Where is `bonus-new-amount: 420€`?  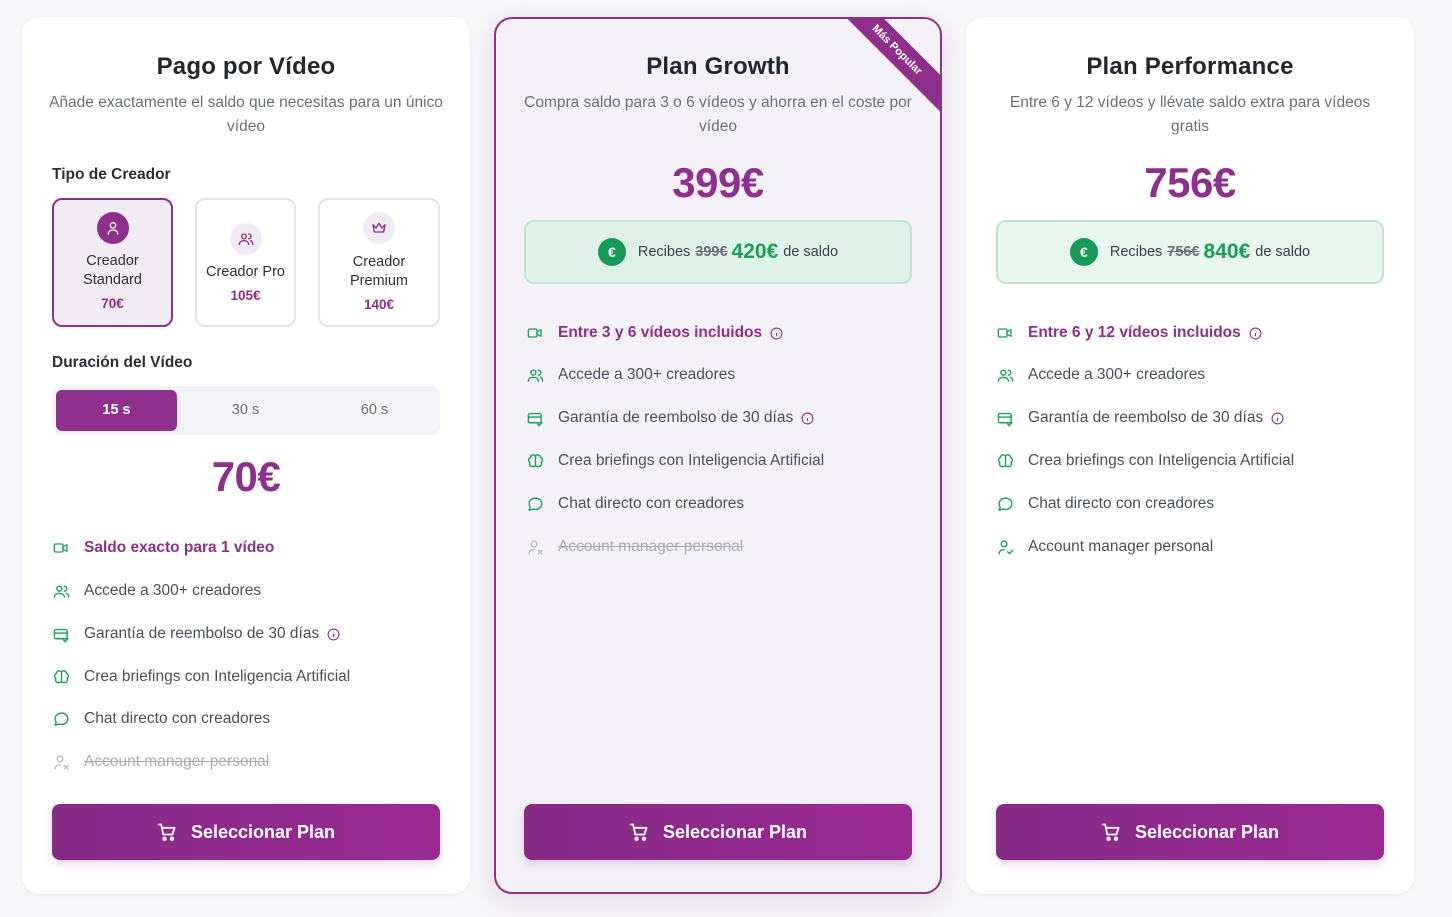 bonus-new-amount: 420€ is located at coordinates (755, 251).